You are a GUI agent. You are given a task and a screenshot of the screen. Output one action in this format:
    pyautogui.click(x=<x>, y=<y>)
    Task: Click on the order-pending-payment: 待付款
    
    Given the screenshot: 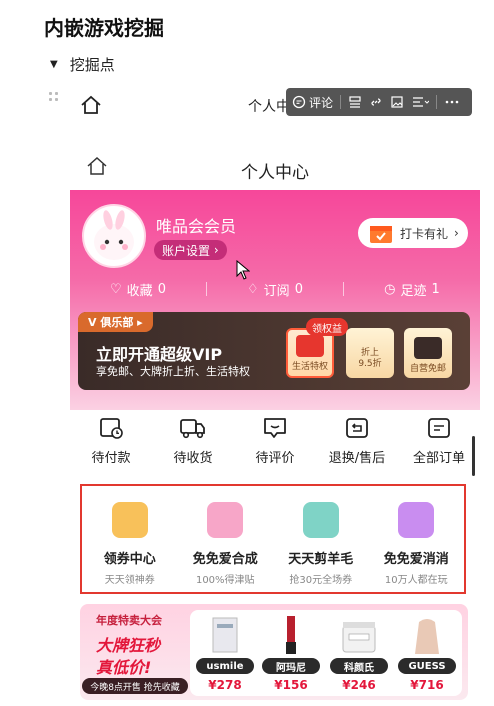 What is the action you would take?
    pyautogui.click(x=111, y=444)
    